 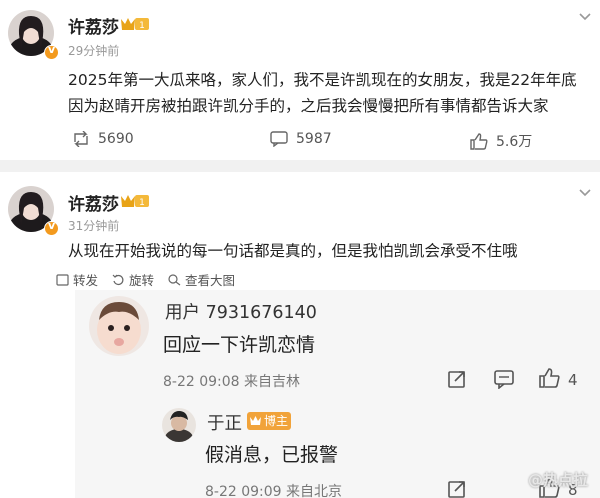 I want to click on comment-meta: 8-22 09:08 来自吉林, so click(x=232, y=382).